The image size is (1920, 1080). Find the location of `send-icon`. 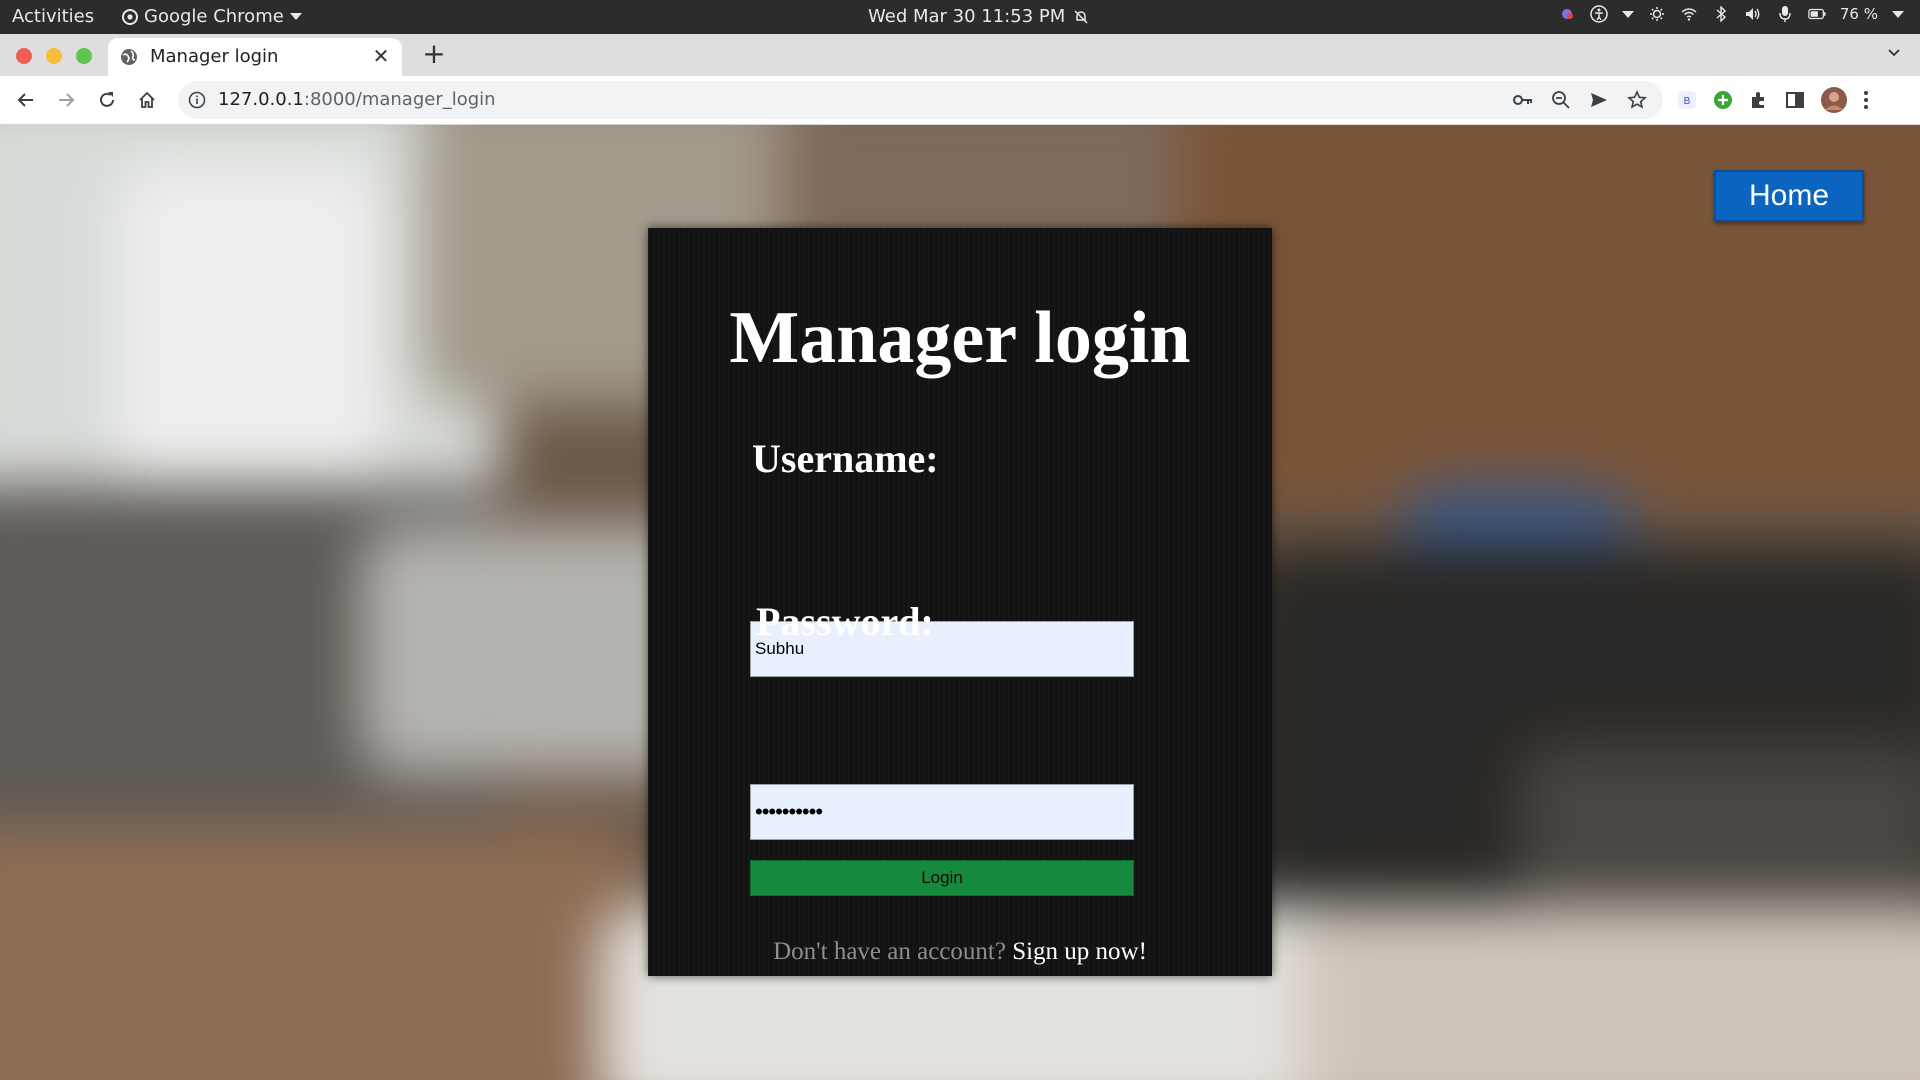

send-icon is located at coordinates (1599, 100).